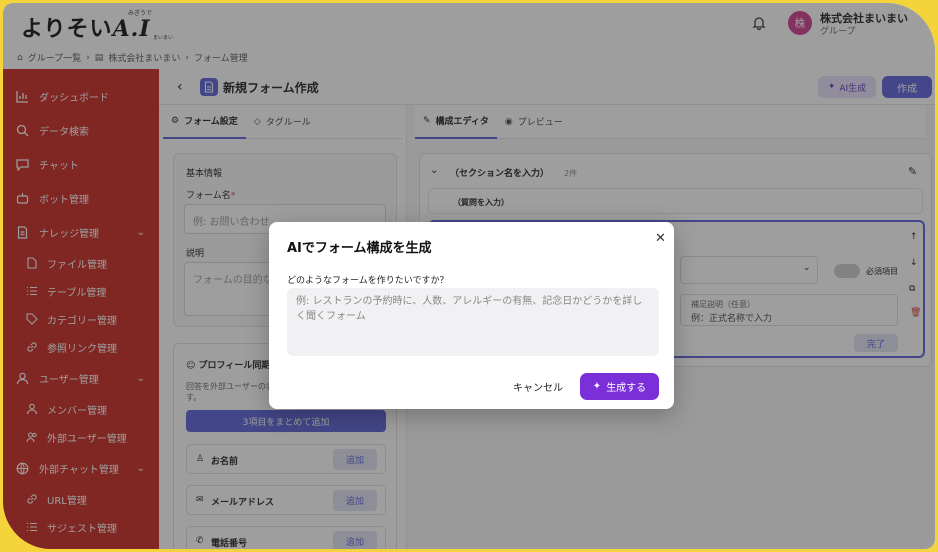 The image size is (938, 552). I want to click on dialog-title: AIでフォーム構成を生成, so click(359, 248).